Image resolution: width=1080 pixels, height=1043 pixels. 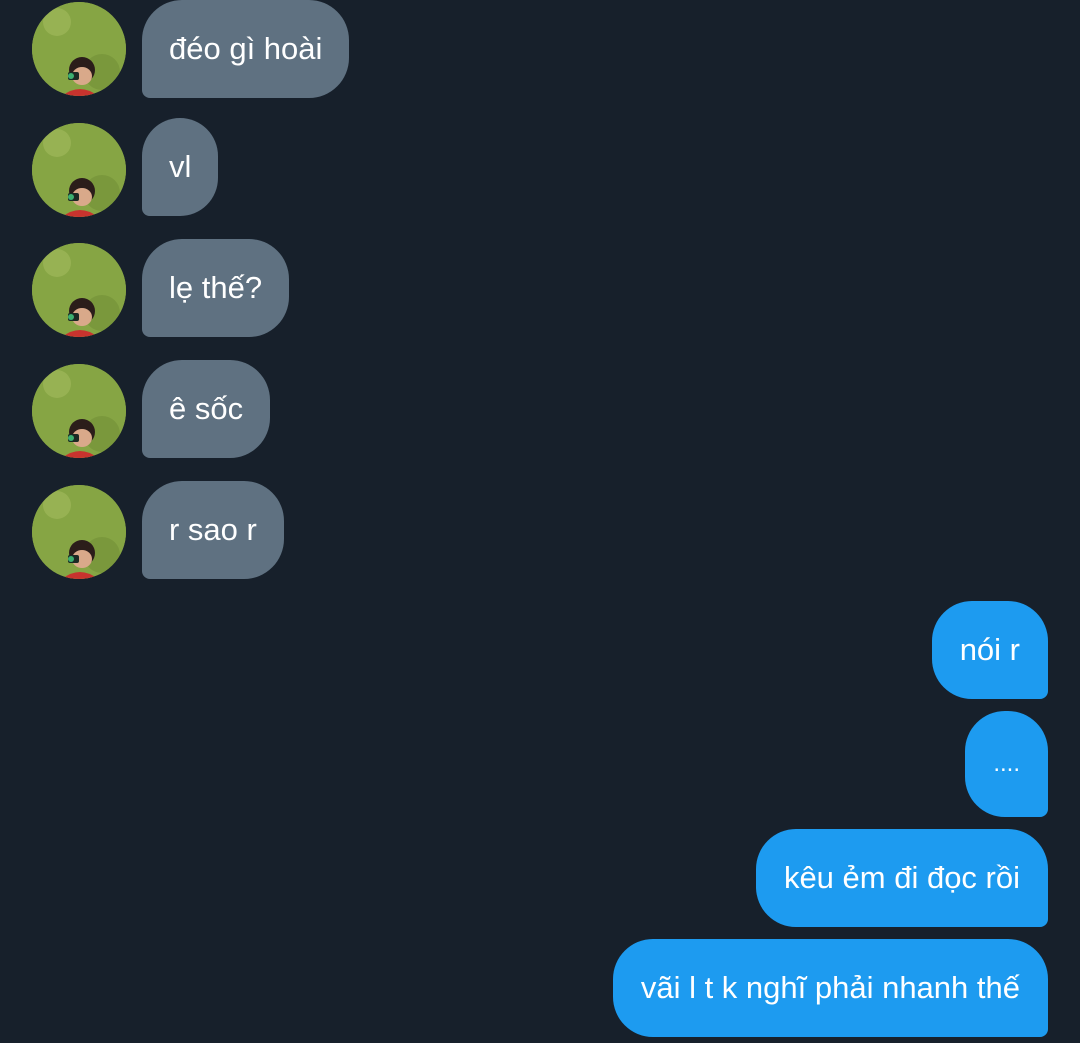 I want to click on incoming-message-bubble: đéo gì hoài, so click(x=246, y=49).